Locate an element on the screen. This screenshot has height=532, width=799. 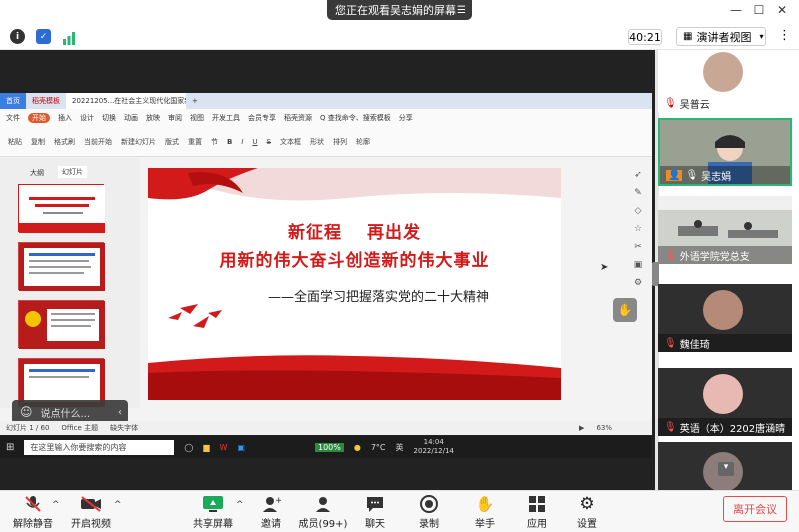
taskbar-lang: 英 is located at coordinates (400, 447).